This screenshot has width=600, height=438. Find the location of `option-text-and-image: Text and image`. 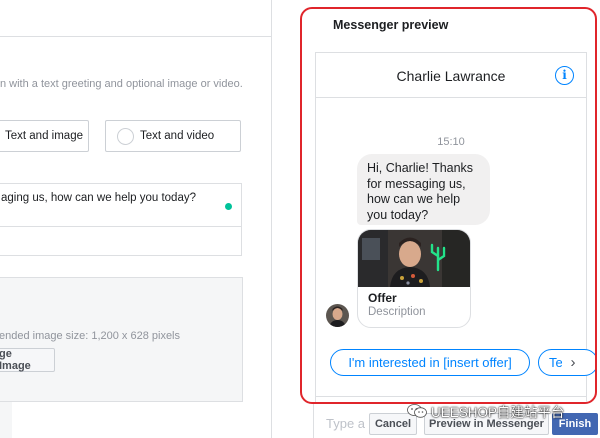

option-text-and-image: Text and image is located at coordinates (44, 136).